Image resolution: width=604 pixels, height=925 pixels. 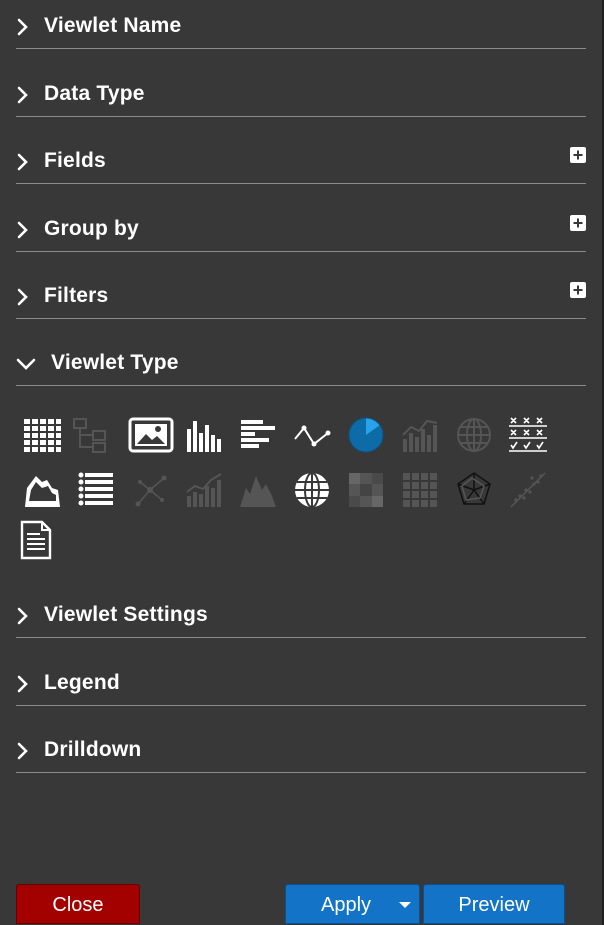 I want to click on mountain-chart-icon, so click(x=258, y=490).